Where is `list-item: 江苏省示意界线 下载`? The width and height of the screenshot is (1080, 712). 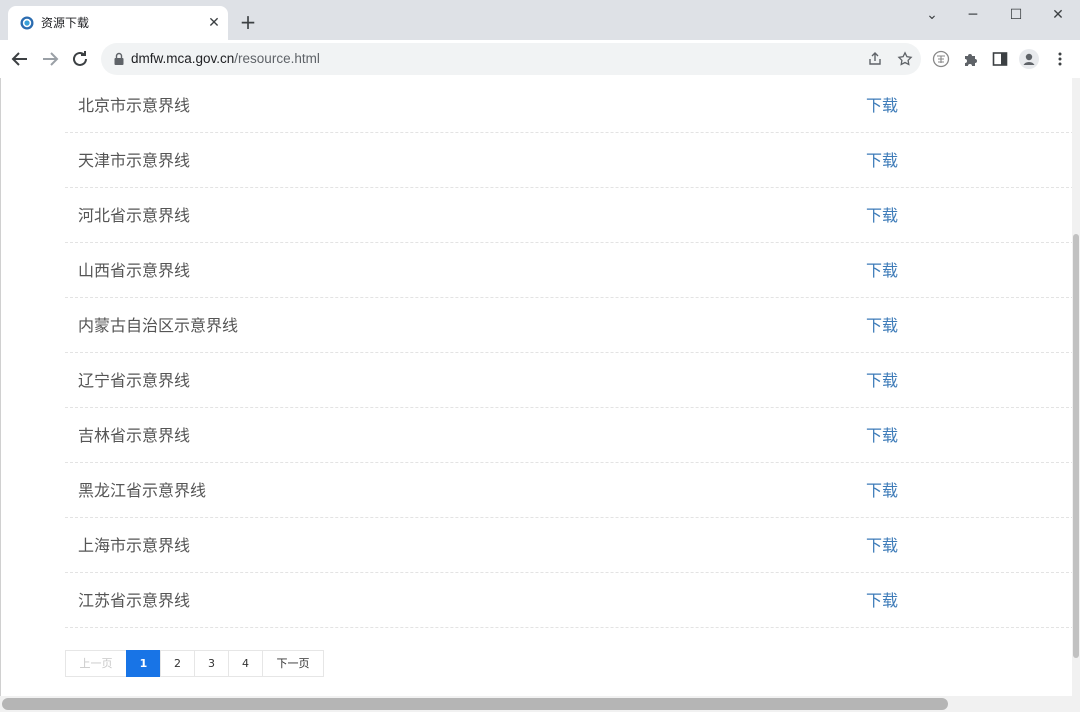
list-item: 江苏省示意界线 下载 is located at coordinates (569, 600).